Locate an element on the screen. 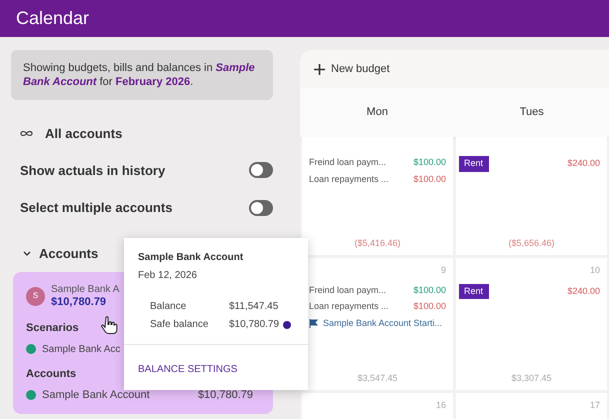 The width and height of the screenshot is (609, 419). app-title: Calendar is located at coordinates (53, 18).